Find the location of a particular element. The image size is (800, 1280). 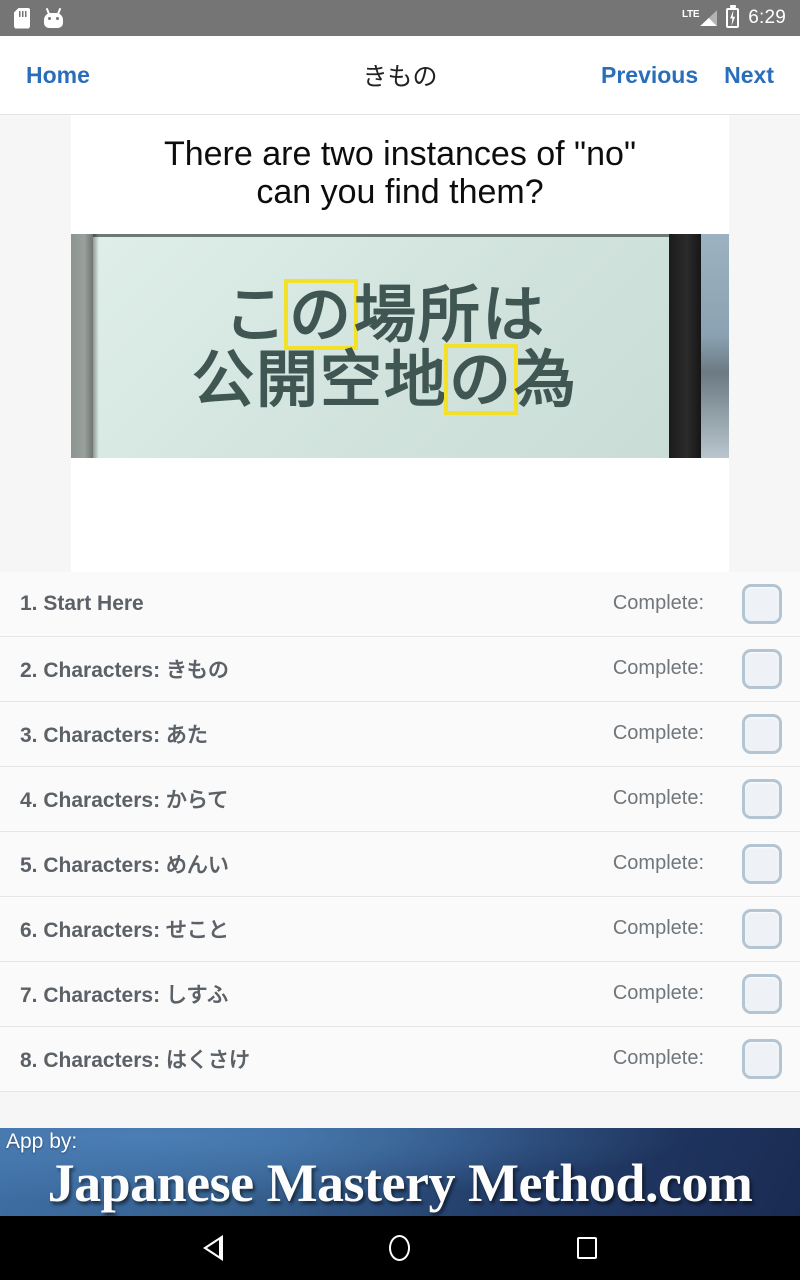

app-navigation-bar: Home きもの Previous Next is located at coordinates (400, 75).